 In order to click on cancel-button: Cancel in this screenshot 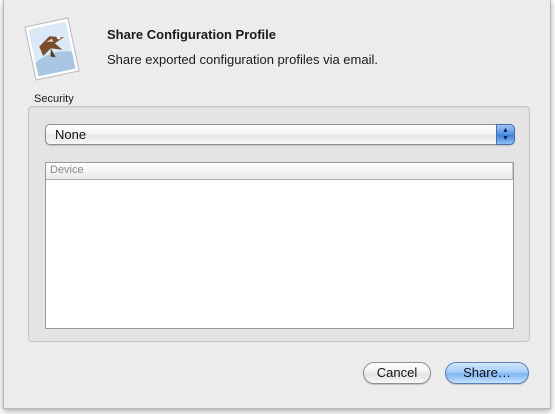, I will do `click(397, 373)`.